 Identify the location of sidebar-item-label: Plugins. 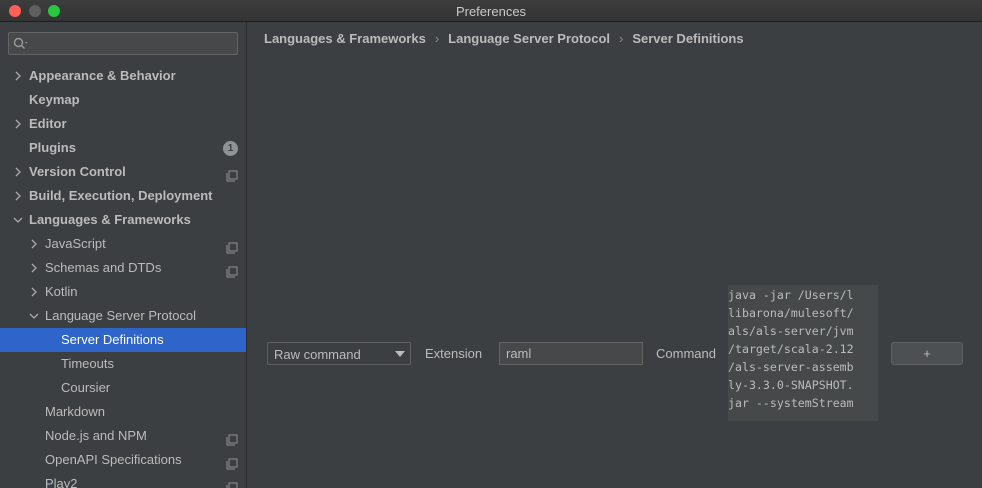
(52, 147).